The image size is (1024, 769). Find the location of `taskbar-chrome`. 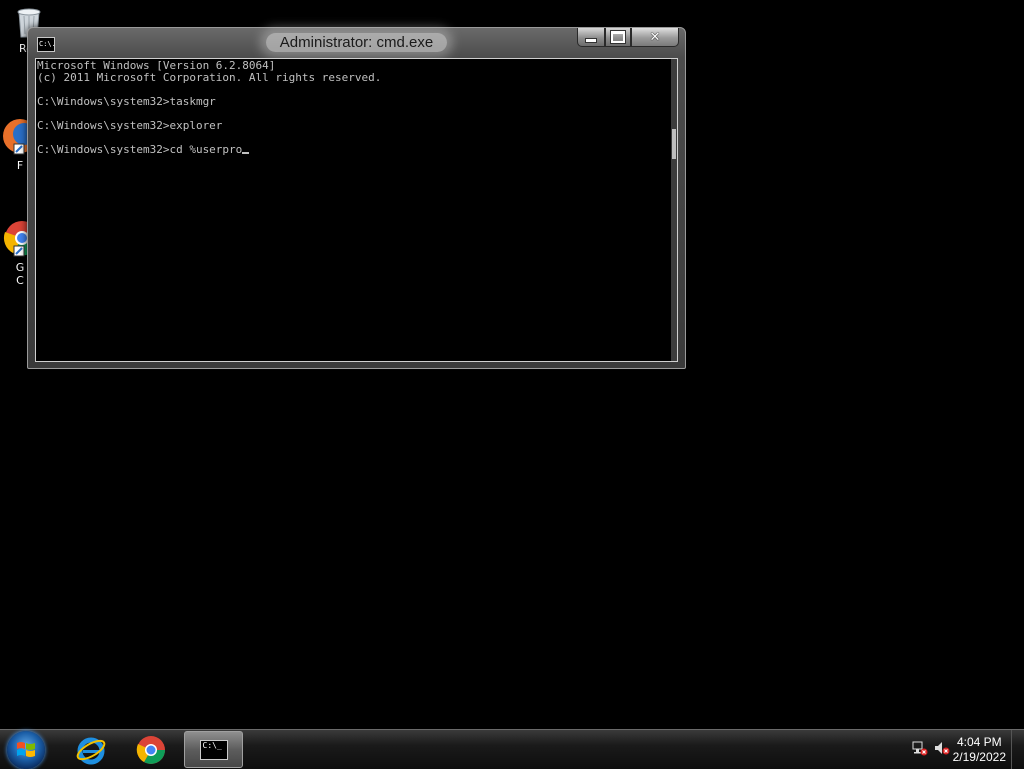

taskbar-chrome is located at coordinates (151, 749).